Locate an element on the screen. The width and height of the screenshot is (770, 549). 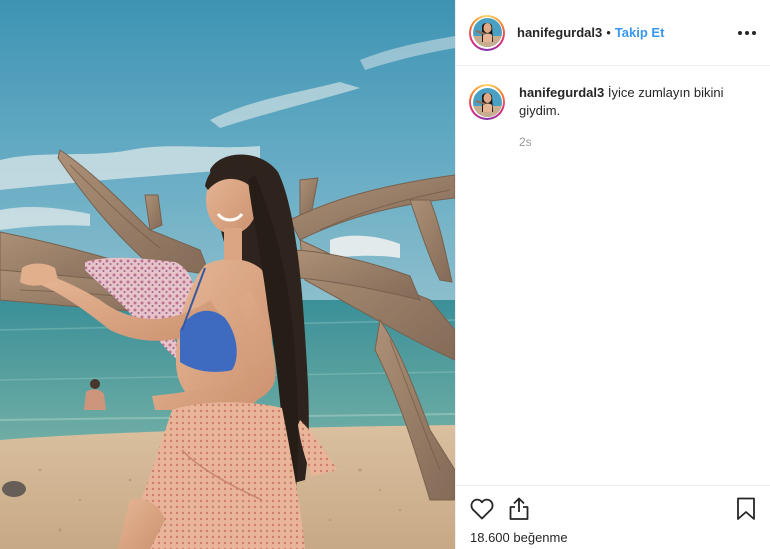
bookmark-icon is located at coordinates (746, 509).